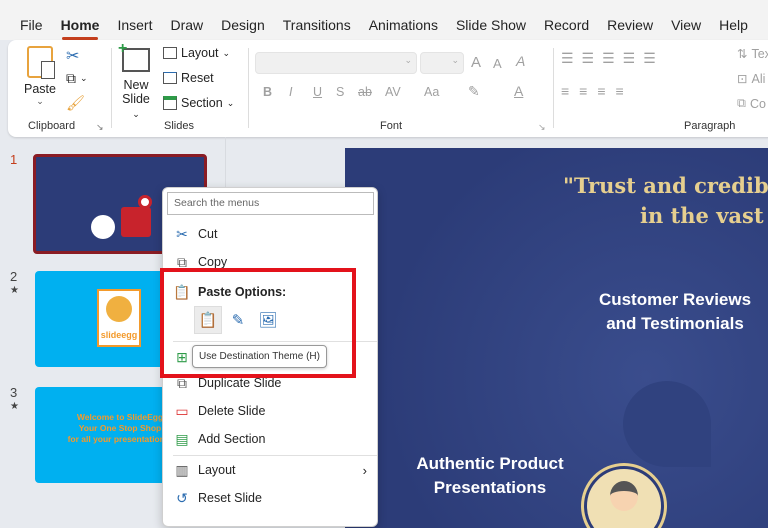  What do you see at coordinates (612, 58) in the screenshot?
I see `list-buttons: ☰☰☰☰☰` at bounding box center [612, 58].